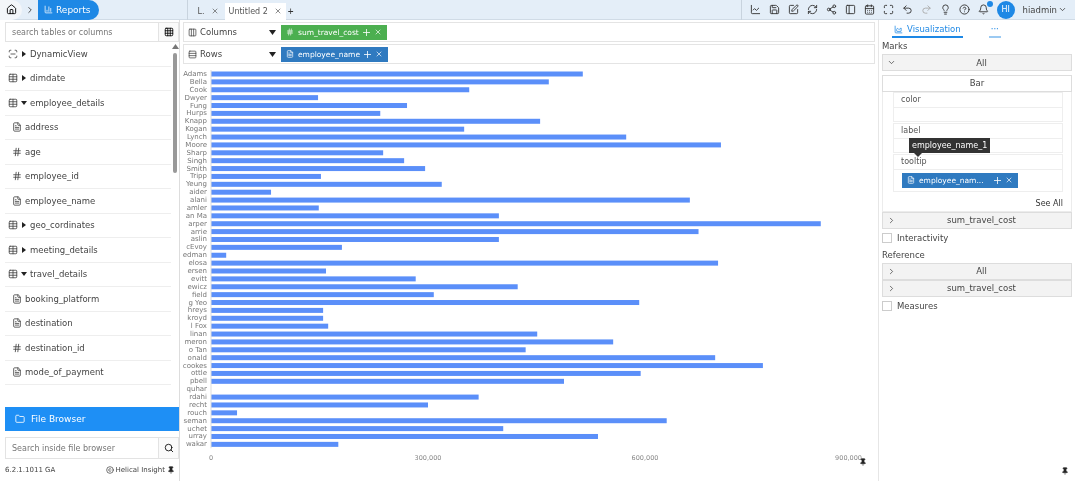  What do you see at coordinates (88, 127) in the screenshot?
I see `tree-item: address` at bounding box center [88, 127].